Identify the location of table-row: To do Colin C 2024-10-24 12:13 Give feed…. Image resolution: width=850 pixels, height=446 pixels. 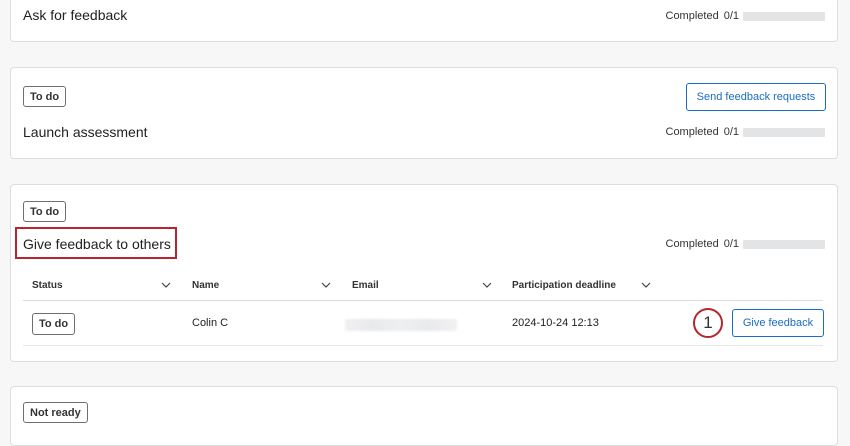
(423, 323).